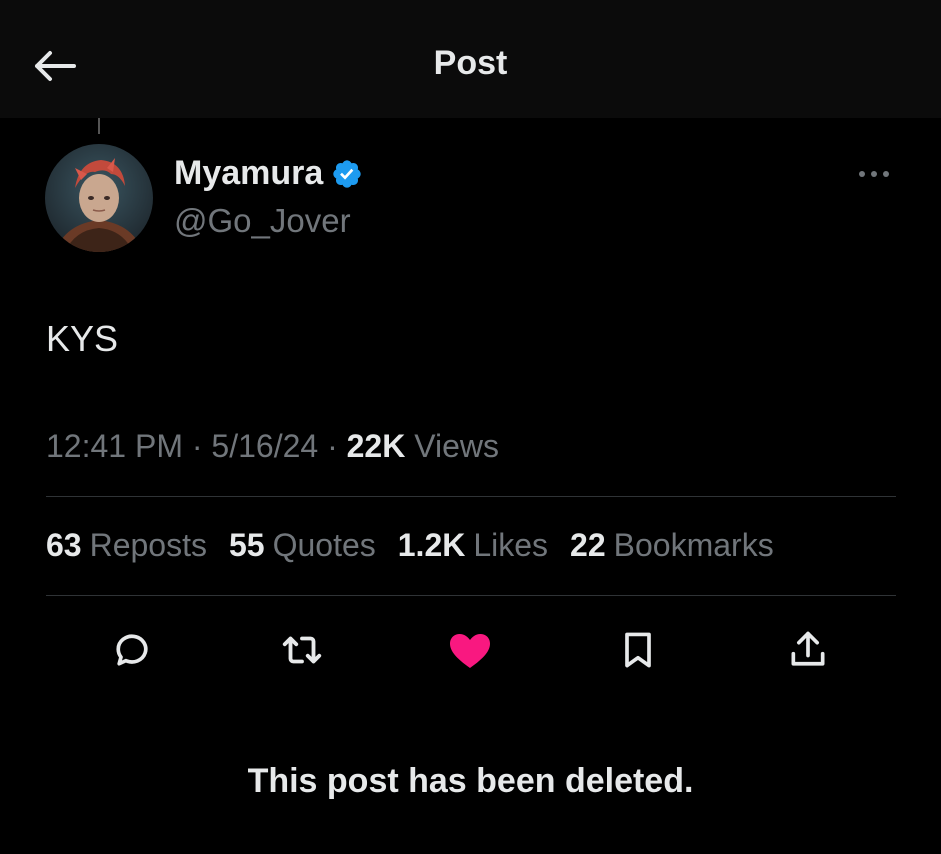  I want to click on like-button, so click(470, 650).